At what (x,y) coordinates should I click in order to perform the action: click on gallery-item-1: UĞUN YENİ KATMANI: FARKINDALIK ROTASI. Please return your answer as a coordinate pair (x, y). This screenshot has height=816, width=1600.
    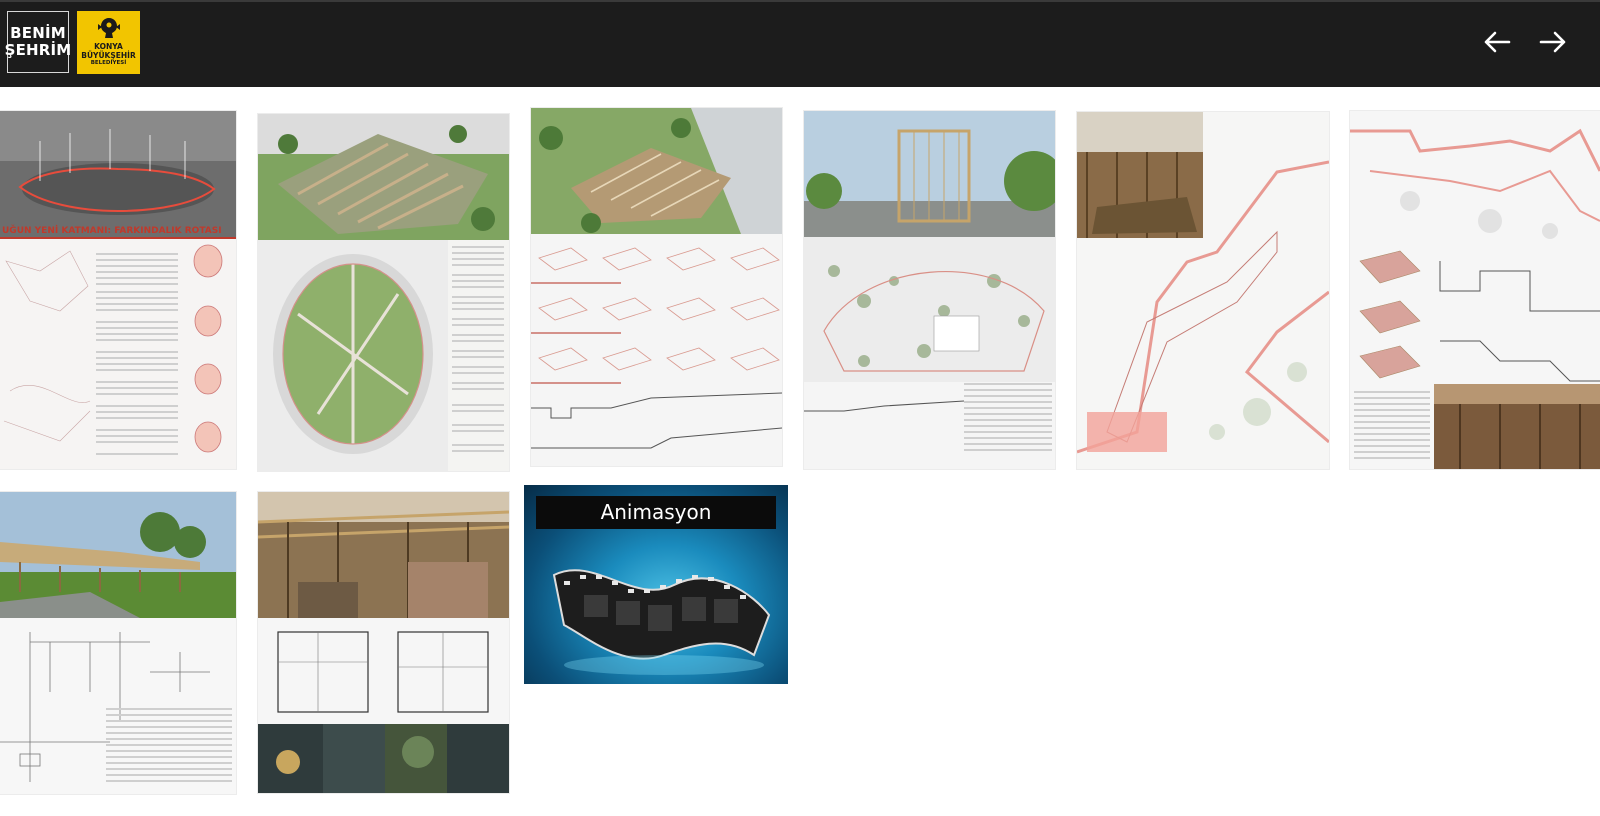
    Looking at the image, I should click on (118, 290).